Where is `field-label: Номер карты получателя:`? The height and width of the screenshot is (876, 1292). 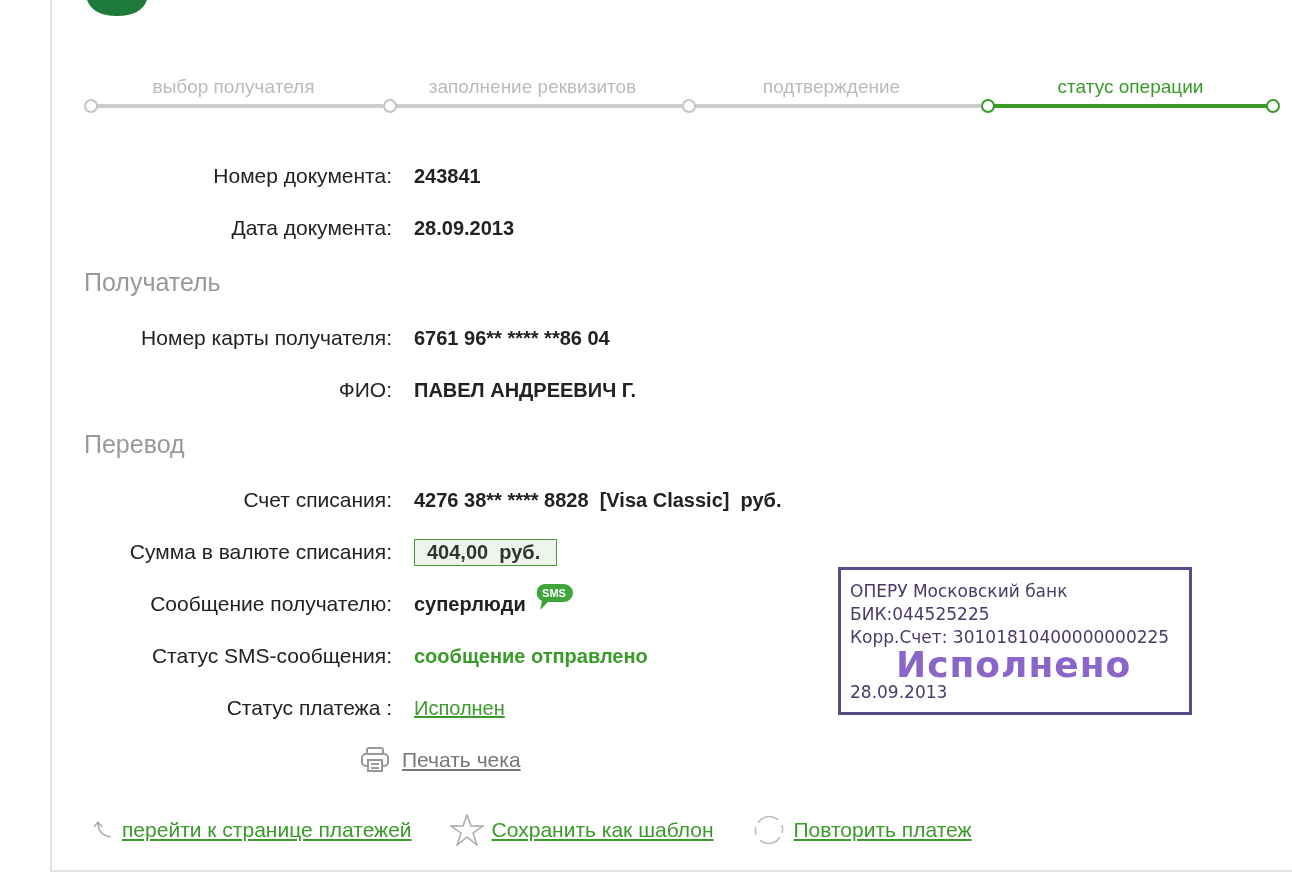 field-label: Номер карты получателя: is located at coordinates (266, 338).